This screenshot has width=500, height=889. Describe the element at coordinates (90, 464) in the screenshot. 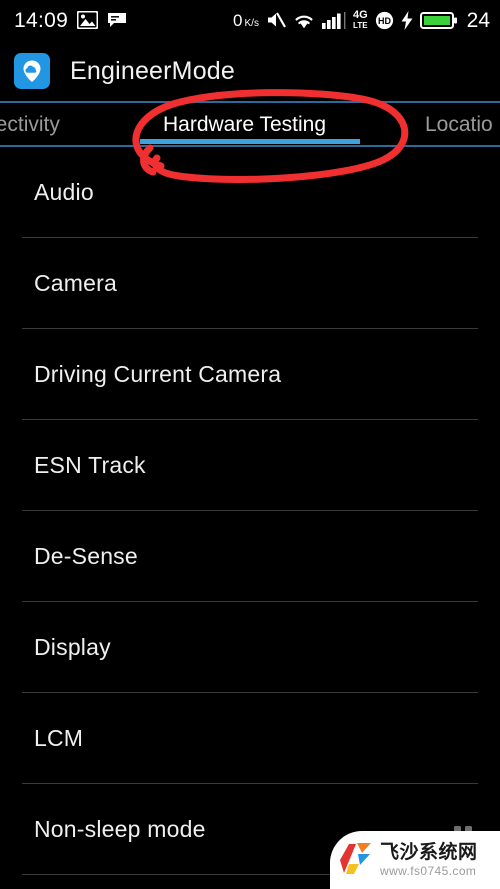

I see `list-item-label: ESN Track` at that location.